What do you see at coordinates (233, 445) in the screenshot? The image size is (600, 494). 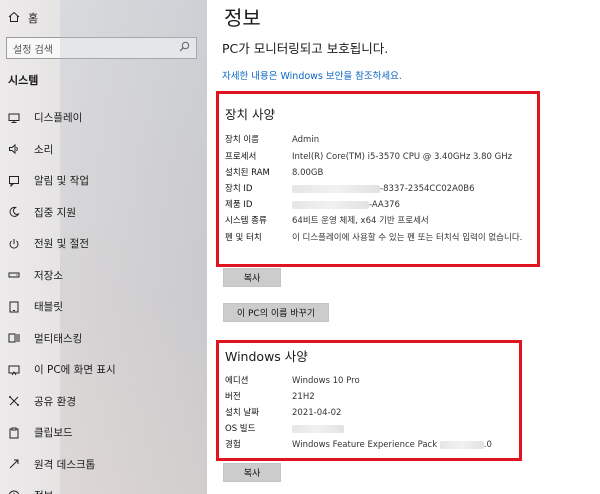 I see `spec-label: 경험` at bounding box center [233, 445].